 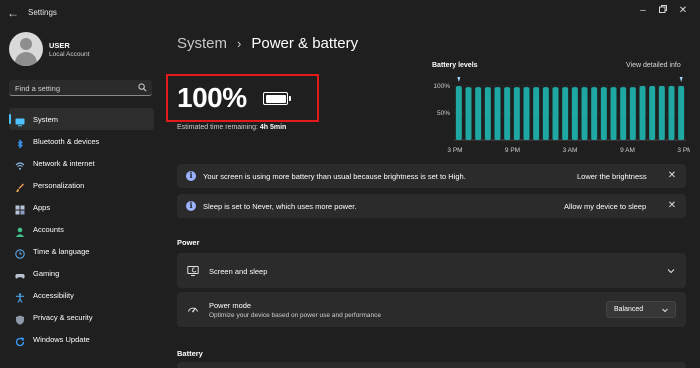 What do you see at coordinates (443, 113) in the screenshot?
I see `y-tick-label: 50%` at bounding box center [443, 113].